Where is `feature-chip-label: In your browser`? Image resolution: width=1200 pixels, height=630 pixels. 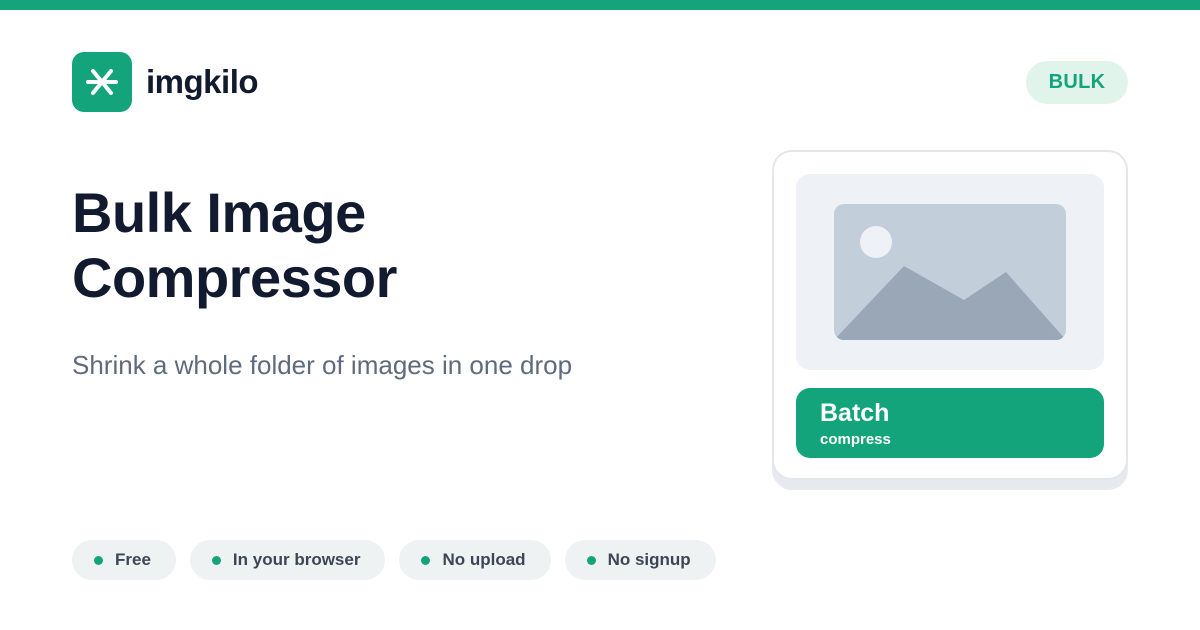 feature-chip-label: In your browser is located at coordinates (296, 559).